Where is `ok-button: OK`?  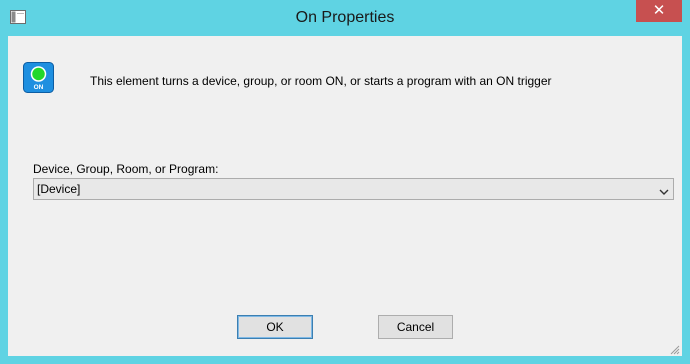 ok-button: OK is located at coordinates (275, 327).